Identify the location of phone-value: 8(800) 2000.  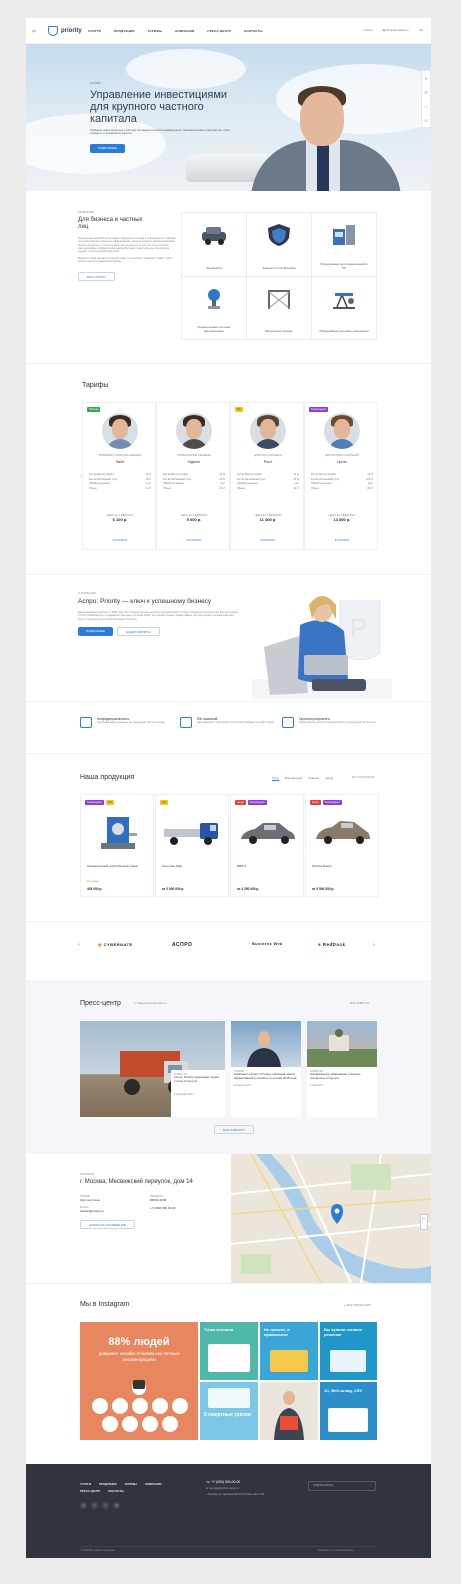
(185, 1200).